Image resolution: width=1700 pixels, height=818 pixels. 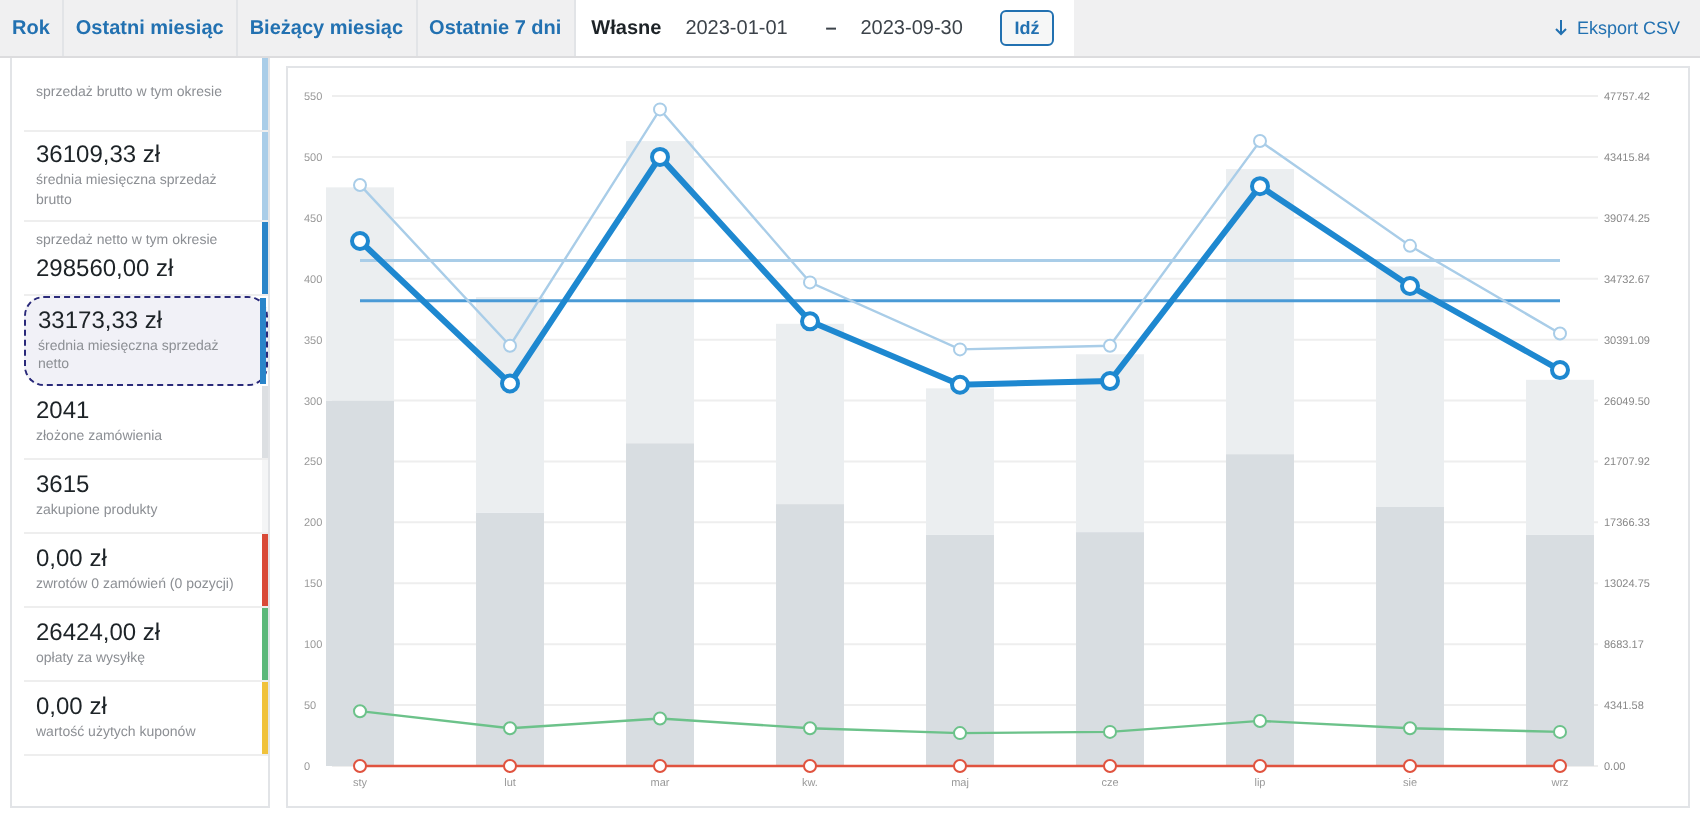 What do you see at coordinates (99, 632) in the screenshot?
I see `stat-value: 26424,00 zł` at bounding box center [99, 632].